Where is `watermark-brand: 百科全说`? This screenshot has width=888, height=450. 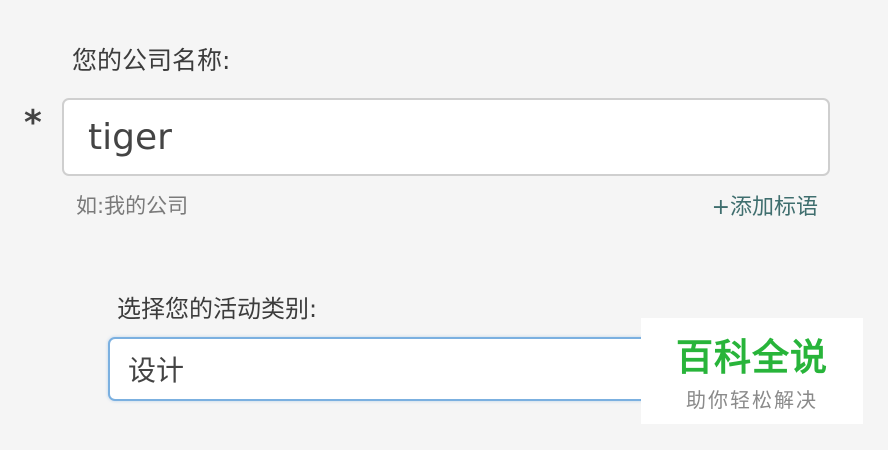 watermark-brand: 百科全说 is located at coordinates (752, 357).